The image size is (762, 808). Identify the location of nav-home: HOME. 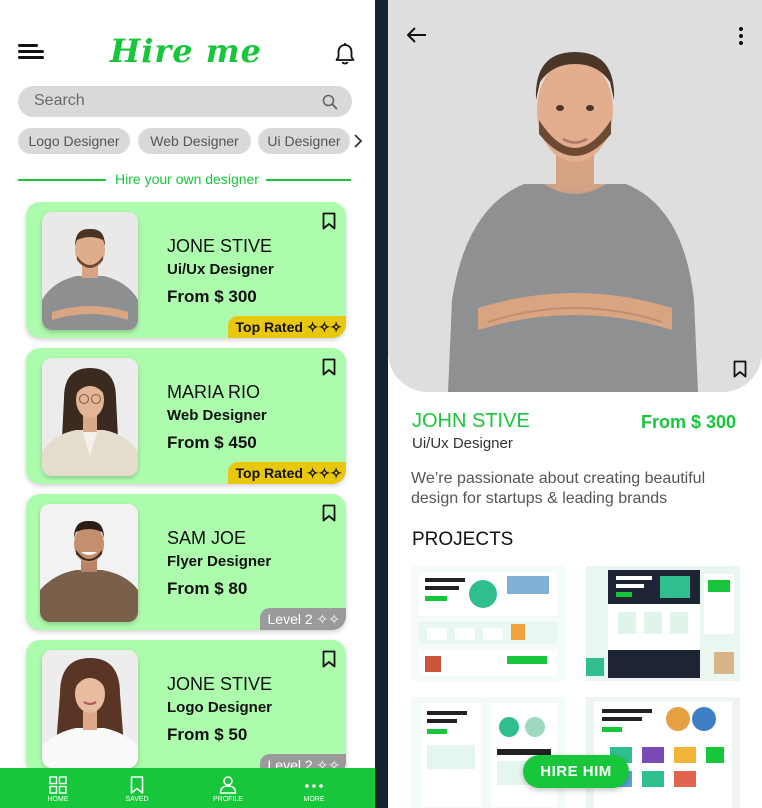
(58, 788).